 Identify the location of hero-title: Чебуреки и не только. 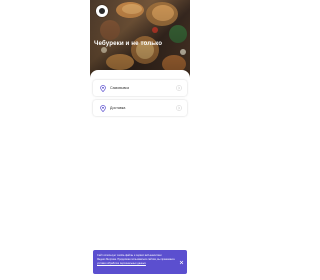
(128, 43).